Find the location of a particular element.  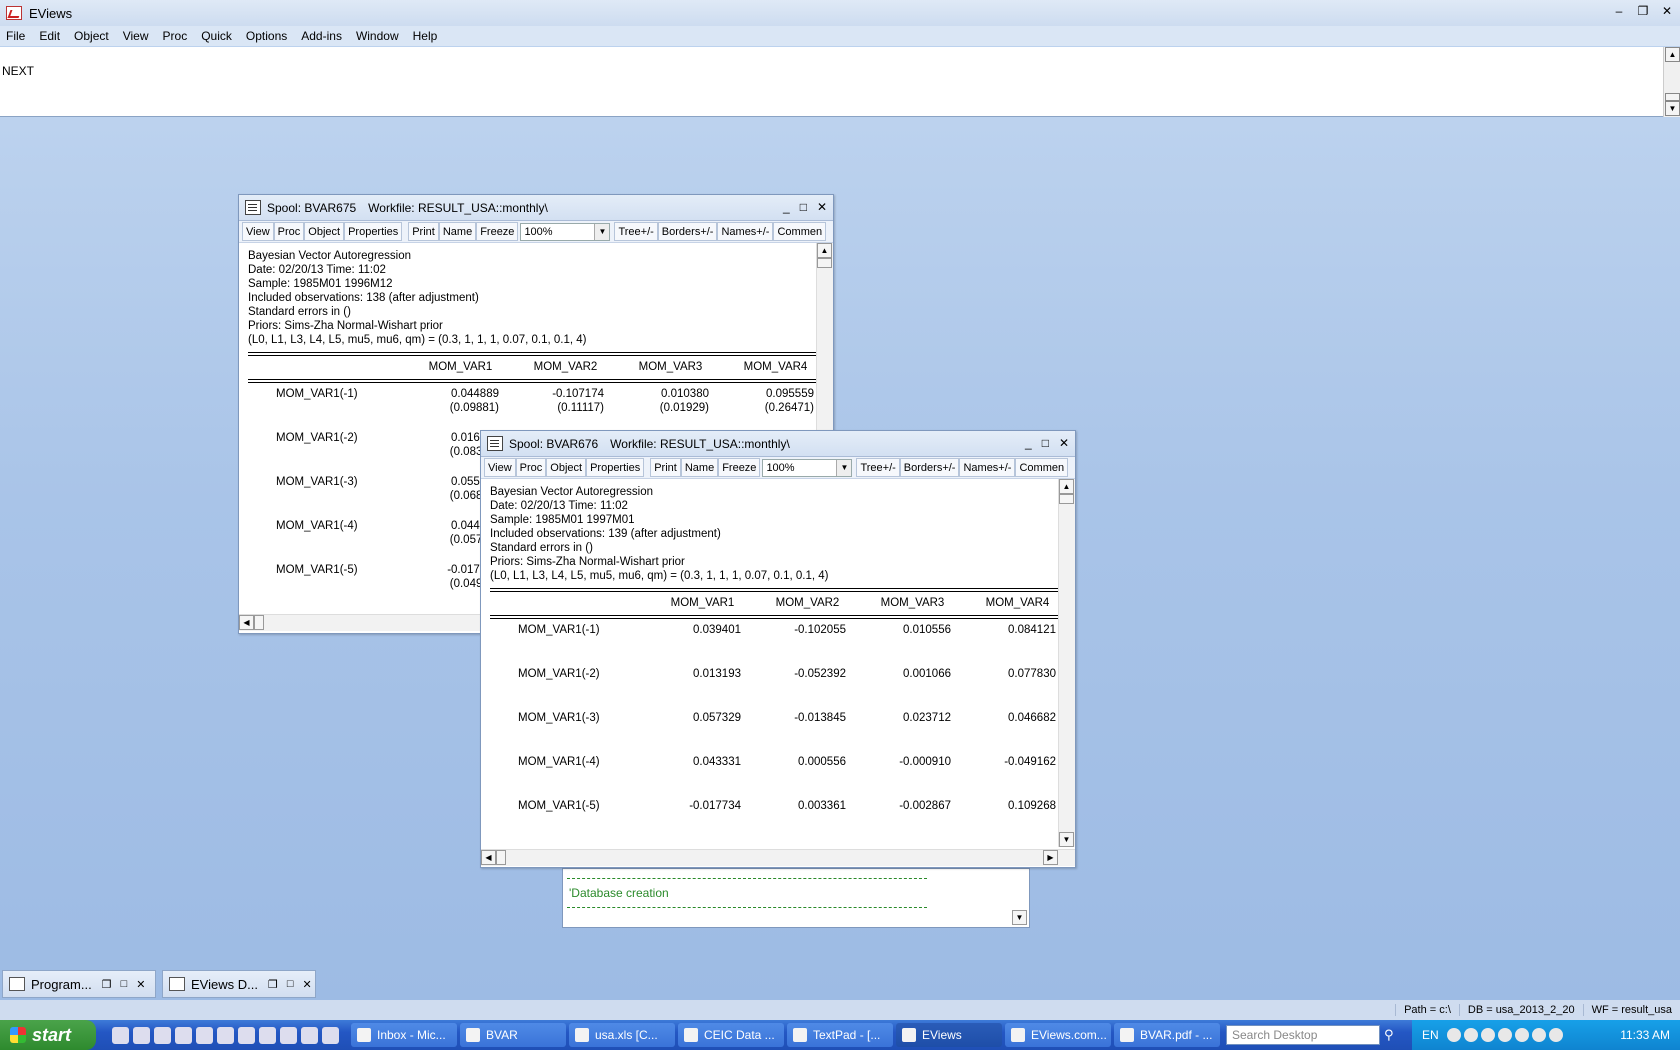

program-window: 'Database creation ▼ is located at coordinates (796, 898).